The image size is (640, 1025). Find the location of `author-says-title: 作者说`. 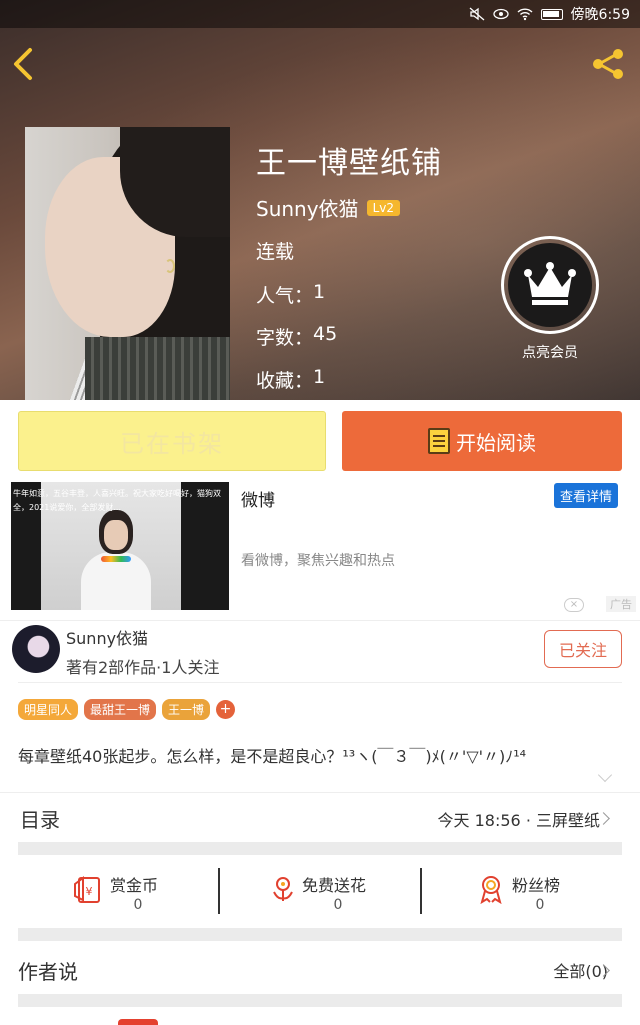

author-says-title: 作者说 is located at coordinates (48, 972).